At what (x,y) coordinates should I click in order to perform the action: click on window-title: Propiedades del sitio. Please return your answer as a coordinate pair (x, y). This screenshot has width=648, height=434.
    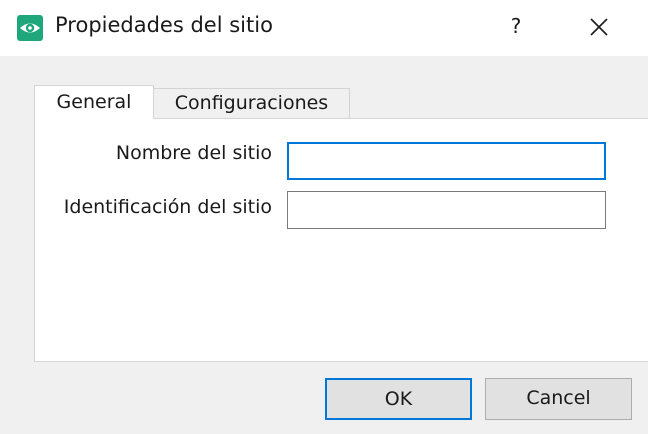
    Looking at the image, I should click on (164, 25).